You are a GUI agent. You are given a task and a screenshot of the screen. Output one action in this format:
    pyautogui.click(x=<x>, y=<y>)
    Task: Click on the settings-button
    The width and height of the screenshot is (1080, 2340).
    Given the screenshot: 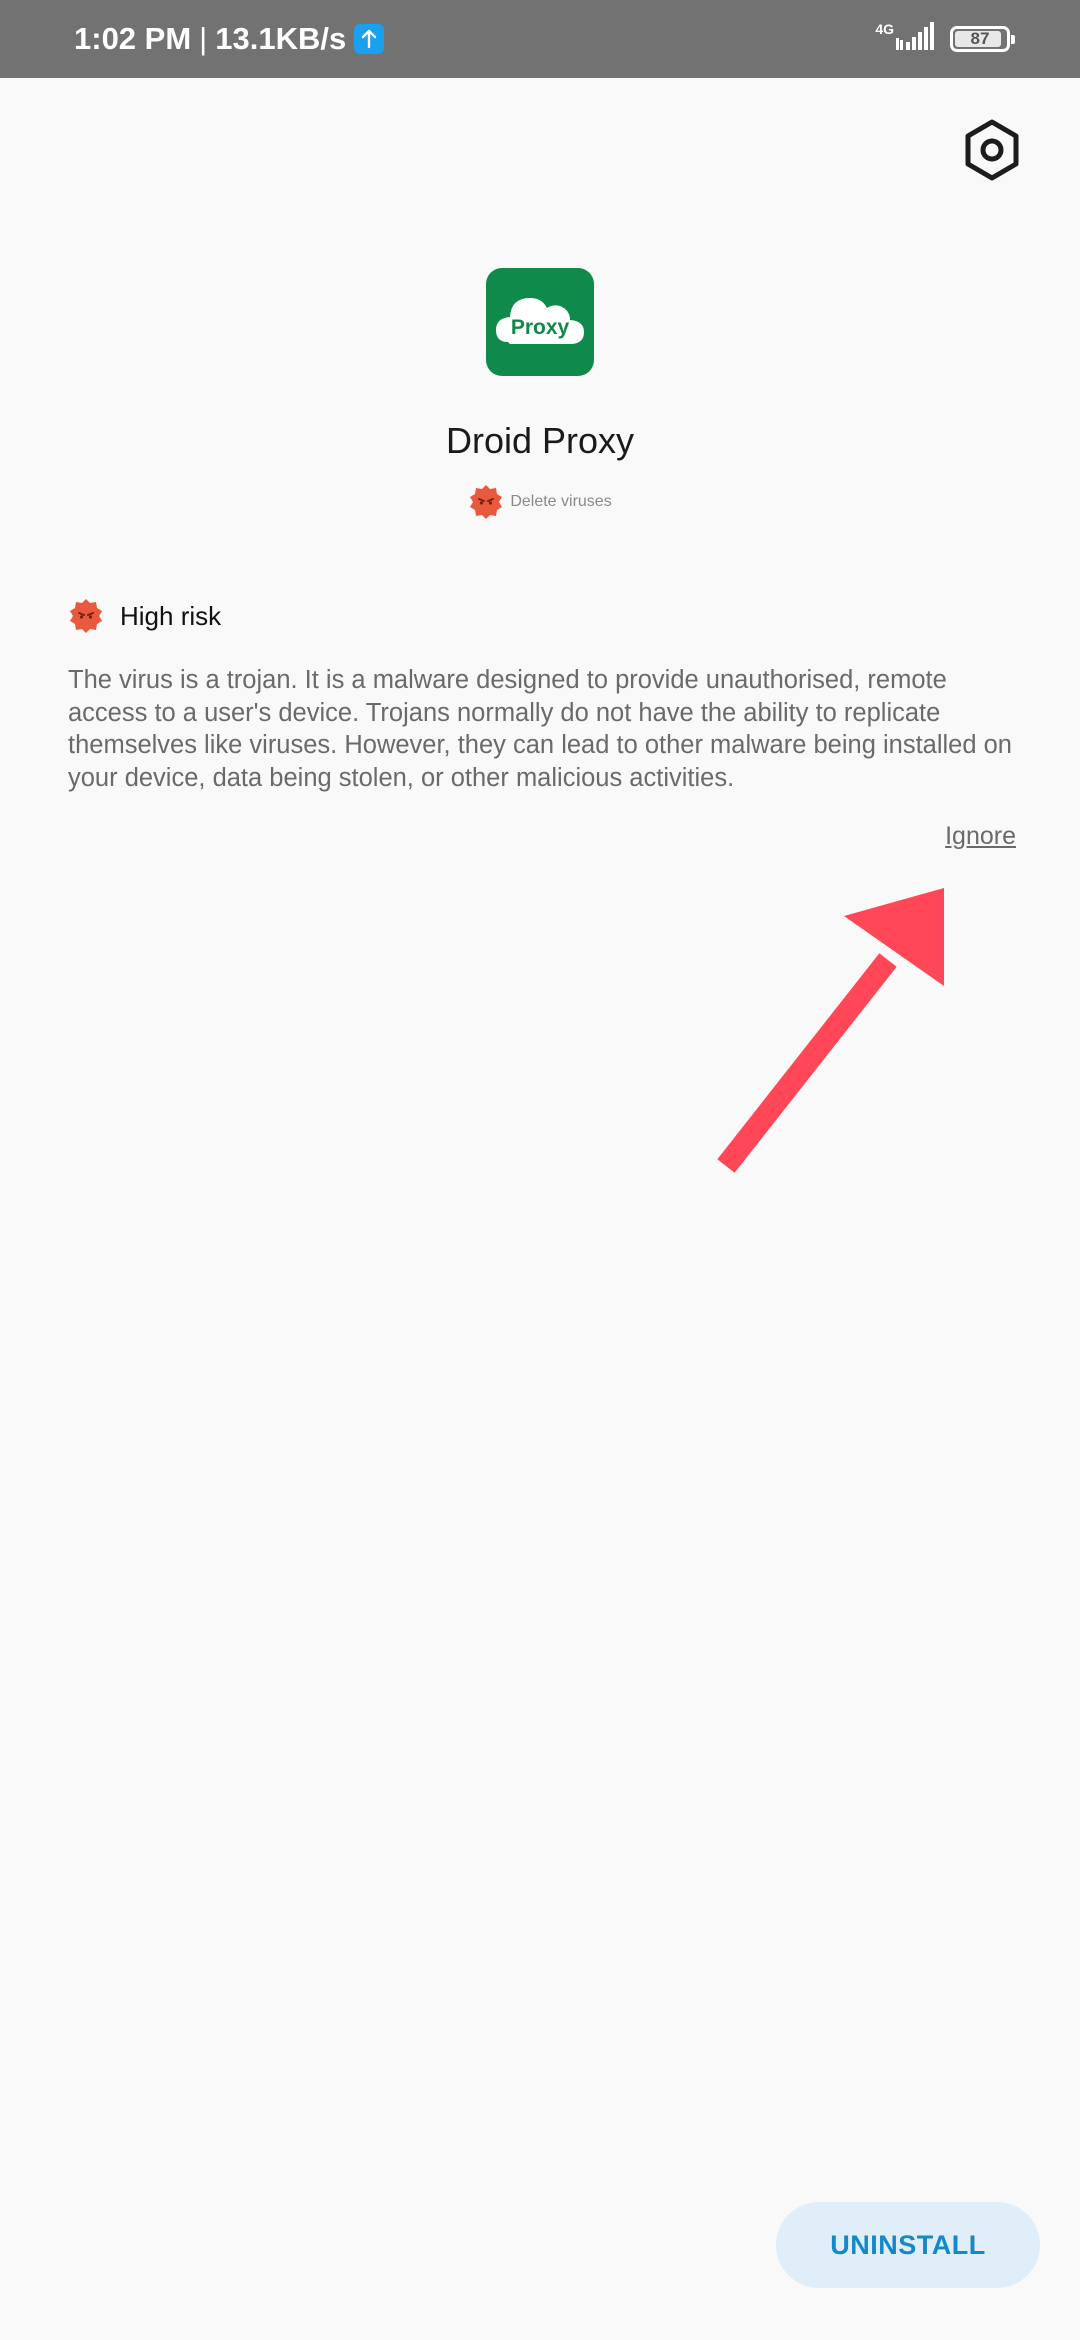 What is the action you would take?
    pyautogui.click(x=992, y=150)
    